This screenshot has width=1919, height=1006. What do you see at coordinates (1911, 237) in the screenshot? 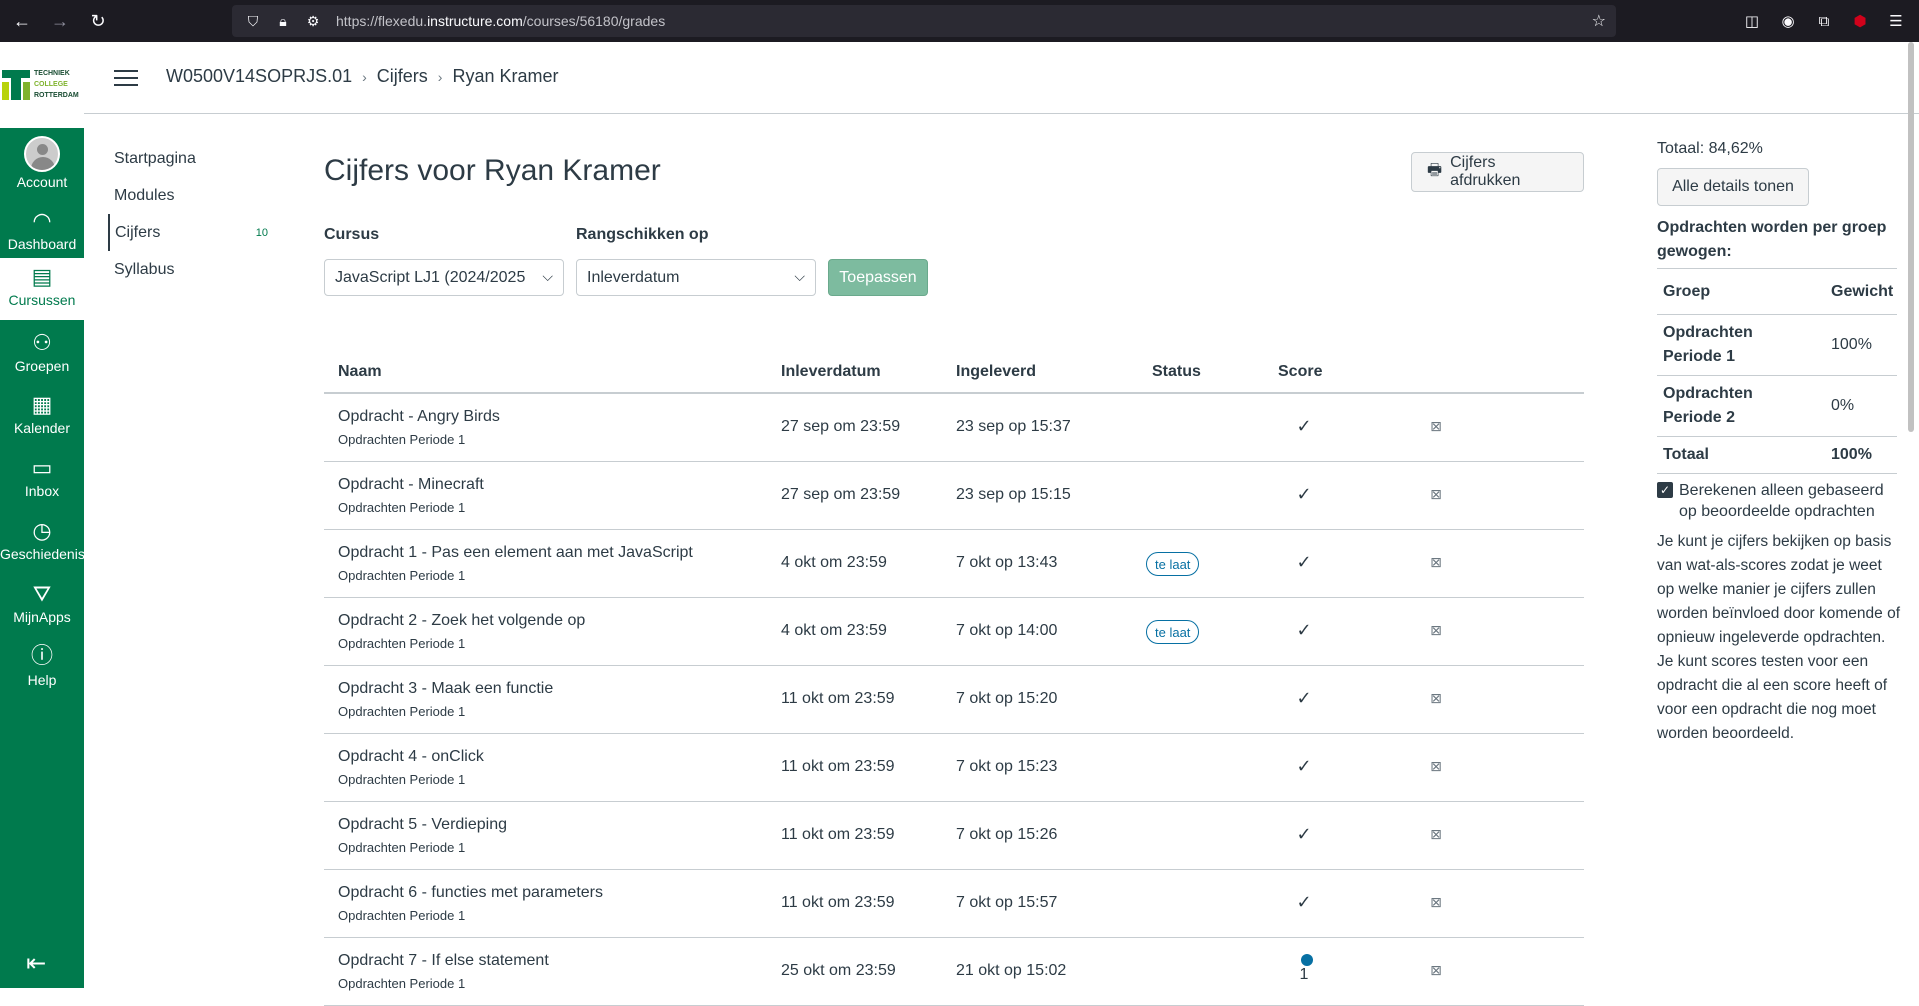
I see `page-scrollbar` at bounding box center [1911, 237].